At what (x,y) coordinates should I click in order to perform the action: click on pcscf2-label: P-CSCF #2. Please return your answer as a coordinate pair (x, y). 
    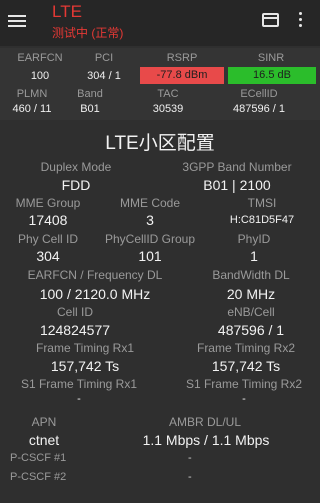
    Looking at the image, I should click on (38, 477).